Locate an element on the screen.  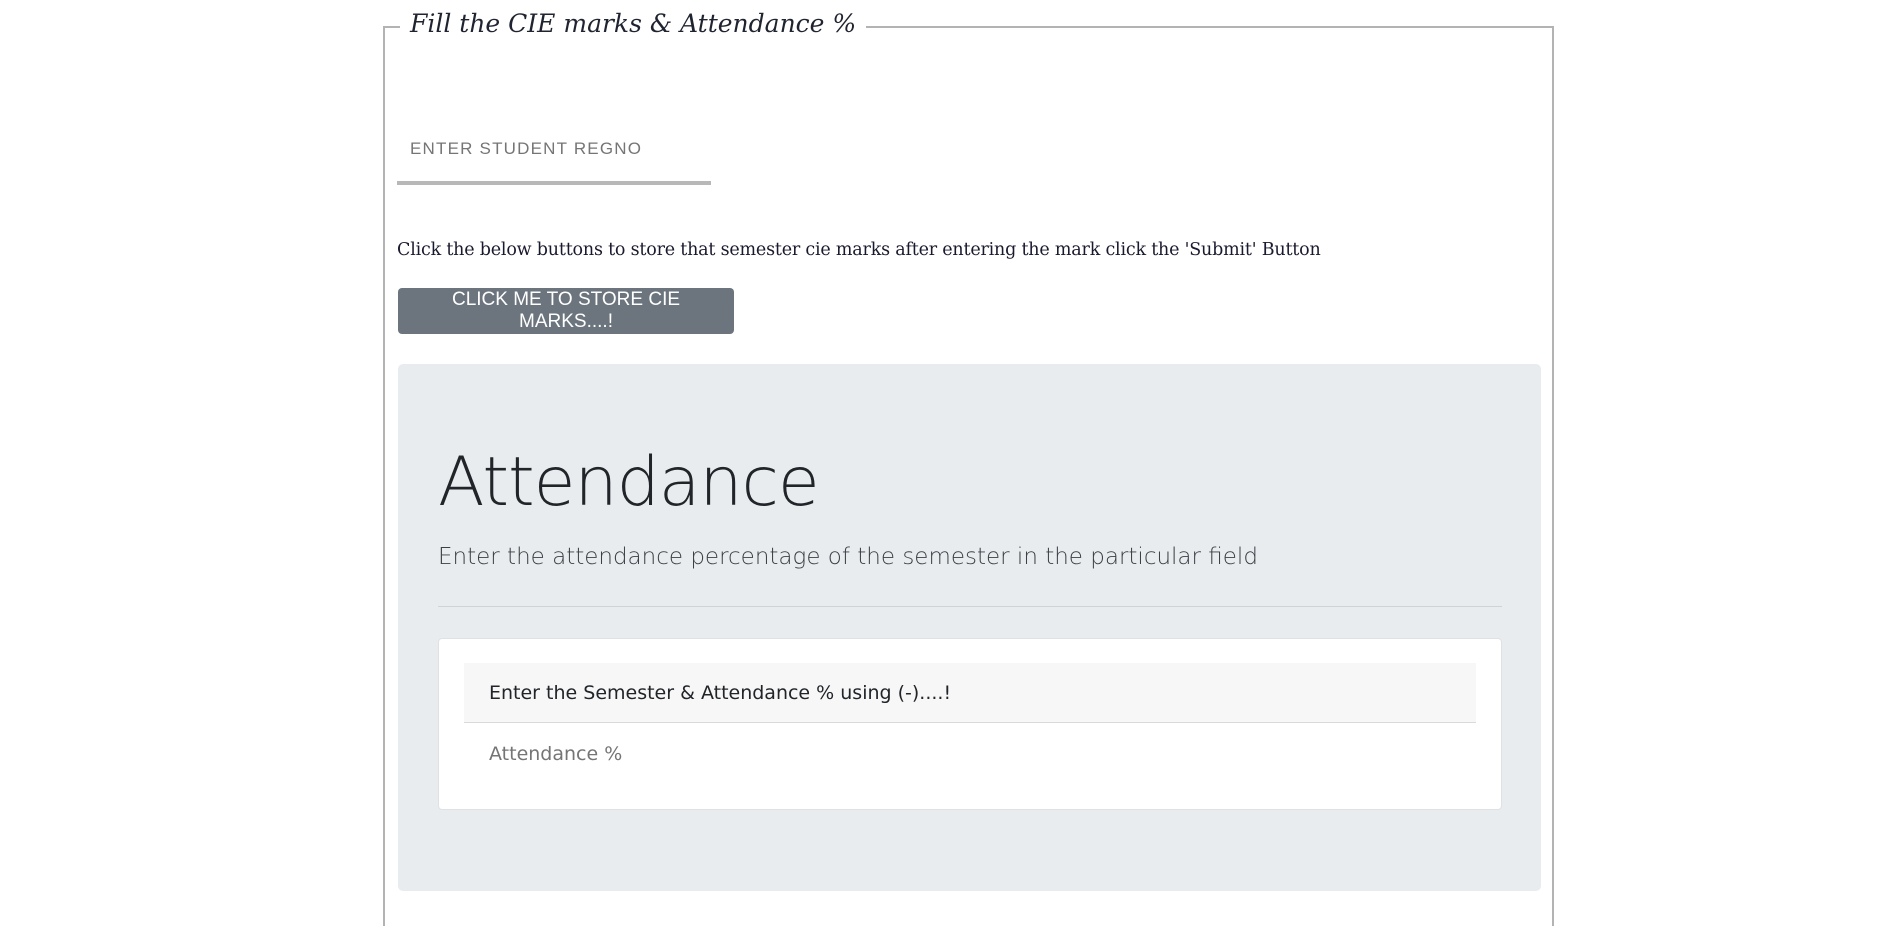
regno-field-wrapper is located at coordinates (554, 144).